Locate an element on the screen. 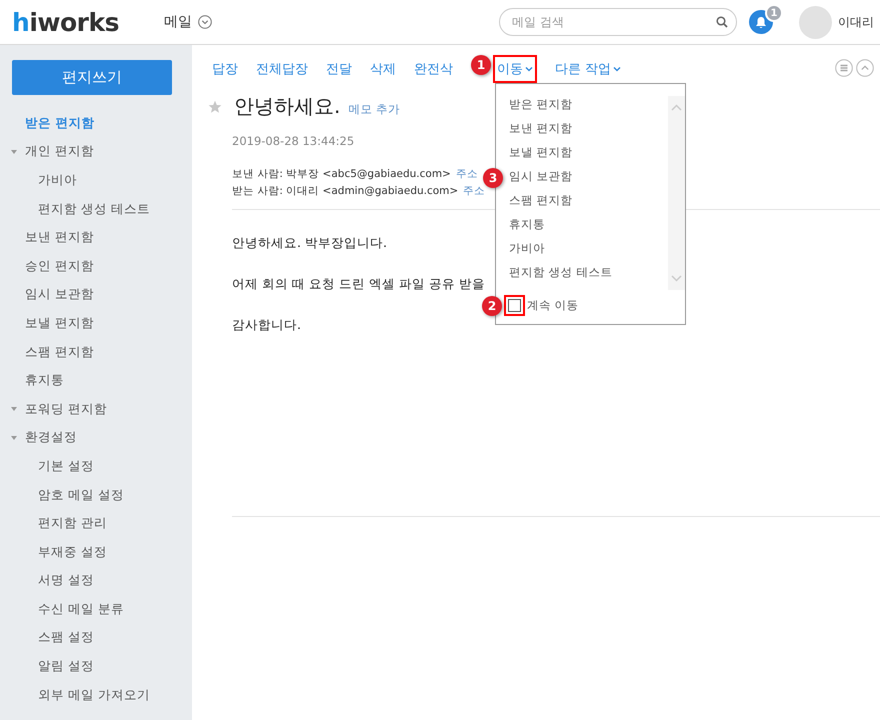 This screenshot has width=880, height=720. sidebar-item: 스팸 설정 is located at coordinates (96, 638).